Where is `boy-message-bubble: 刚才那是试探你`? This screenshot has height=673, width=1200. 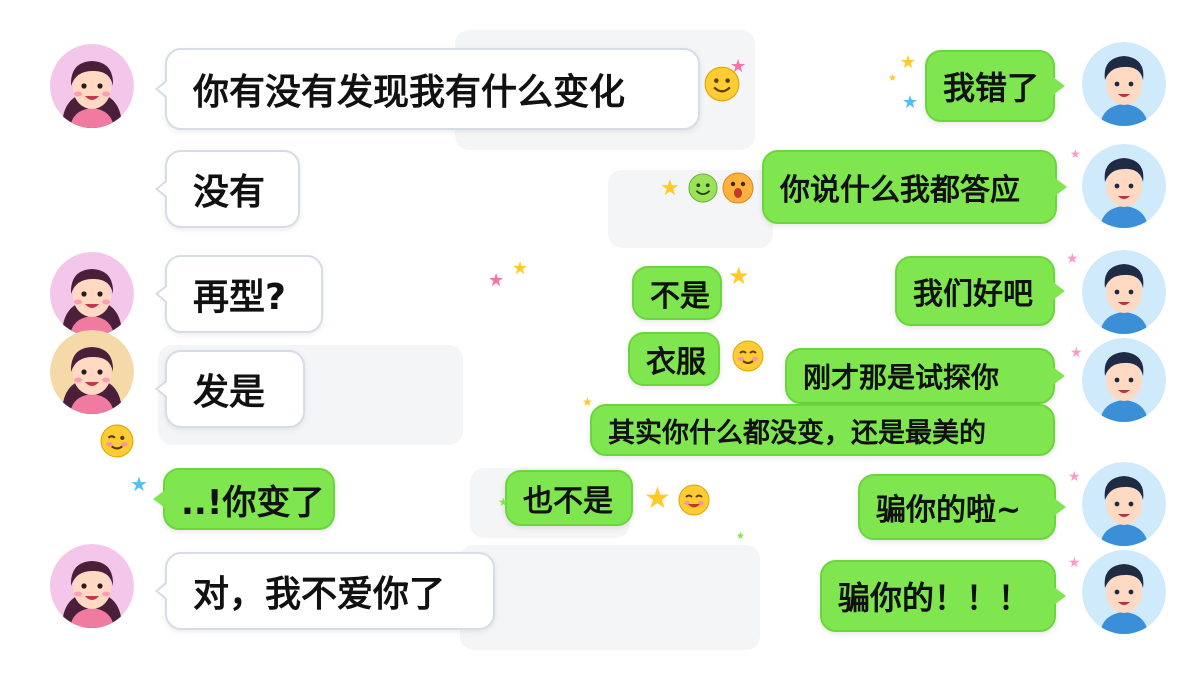 boy-message-bubble: 刚才那是试探你 is located at coordinates (925, 376).